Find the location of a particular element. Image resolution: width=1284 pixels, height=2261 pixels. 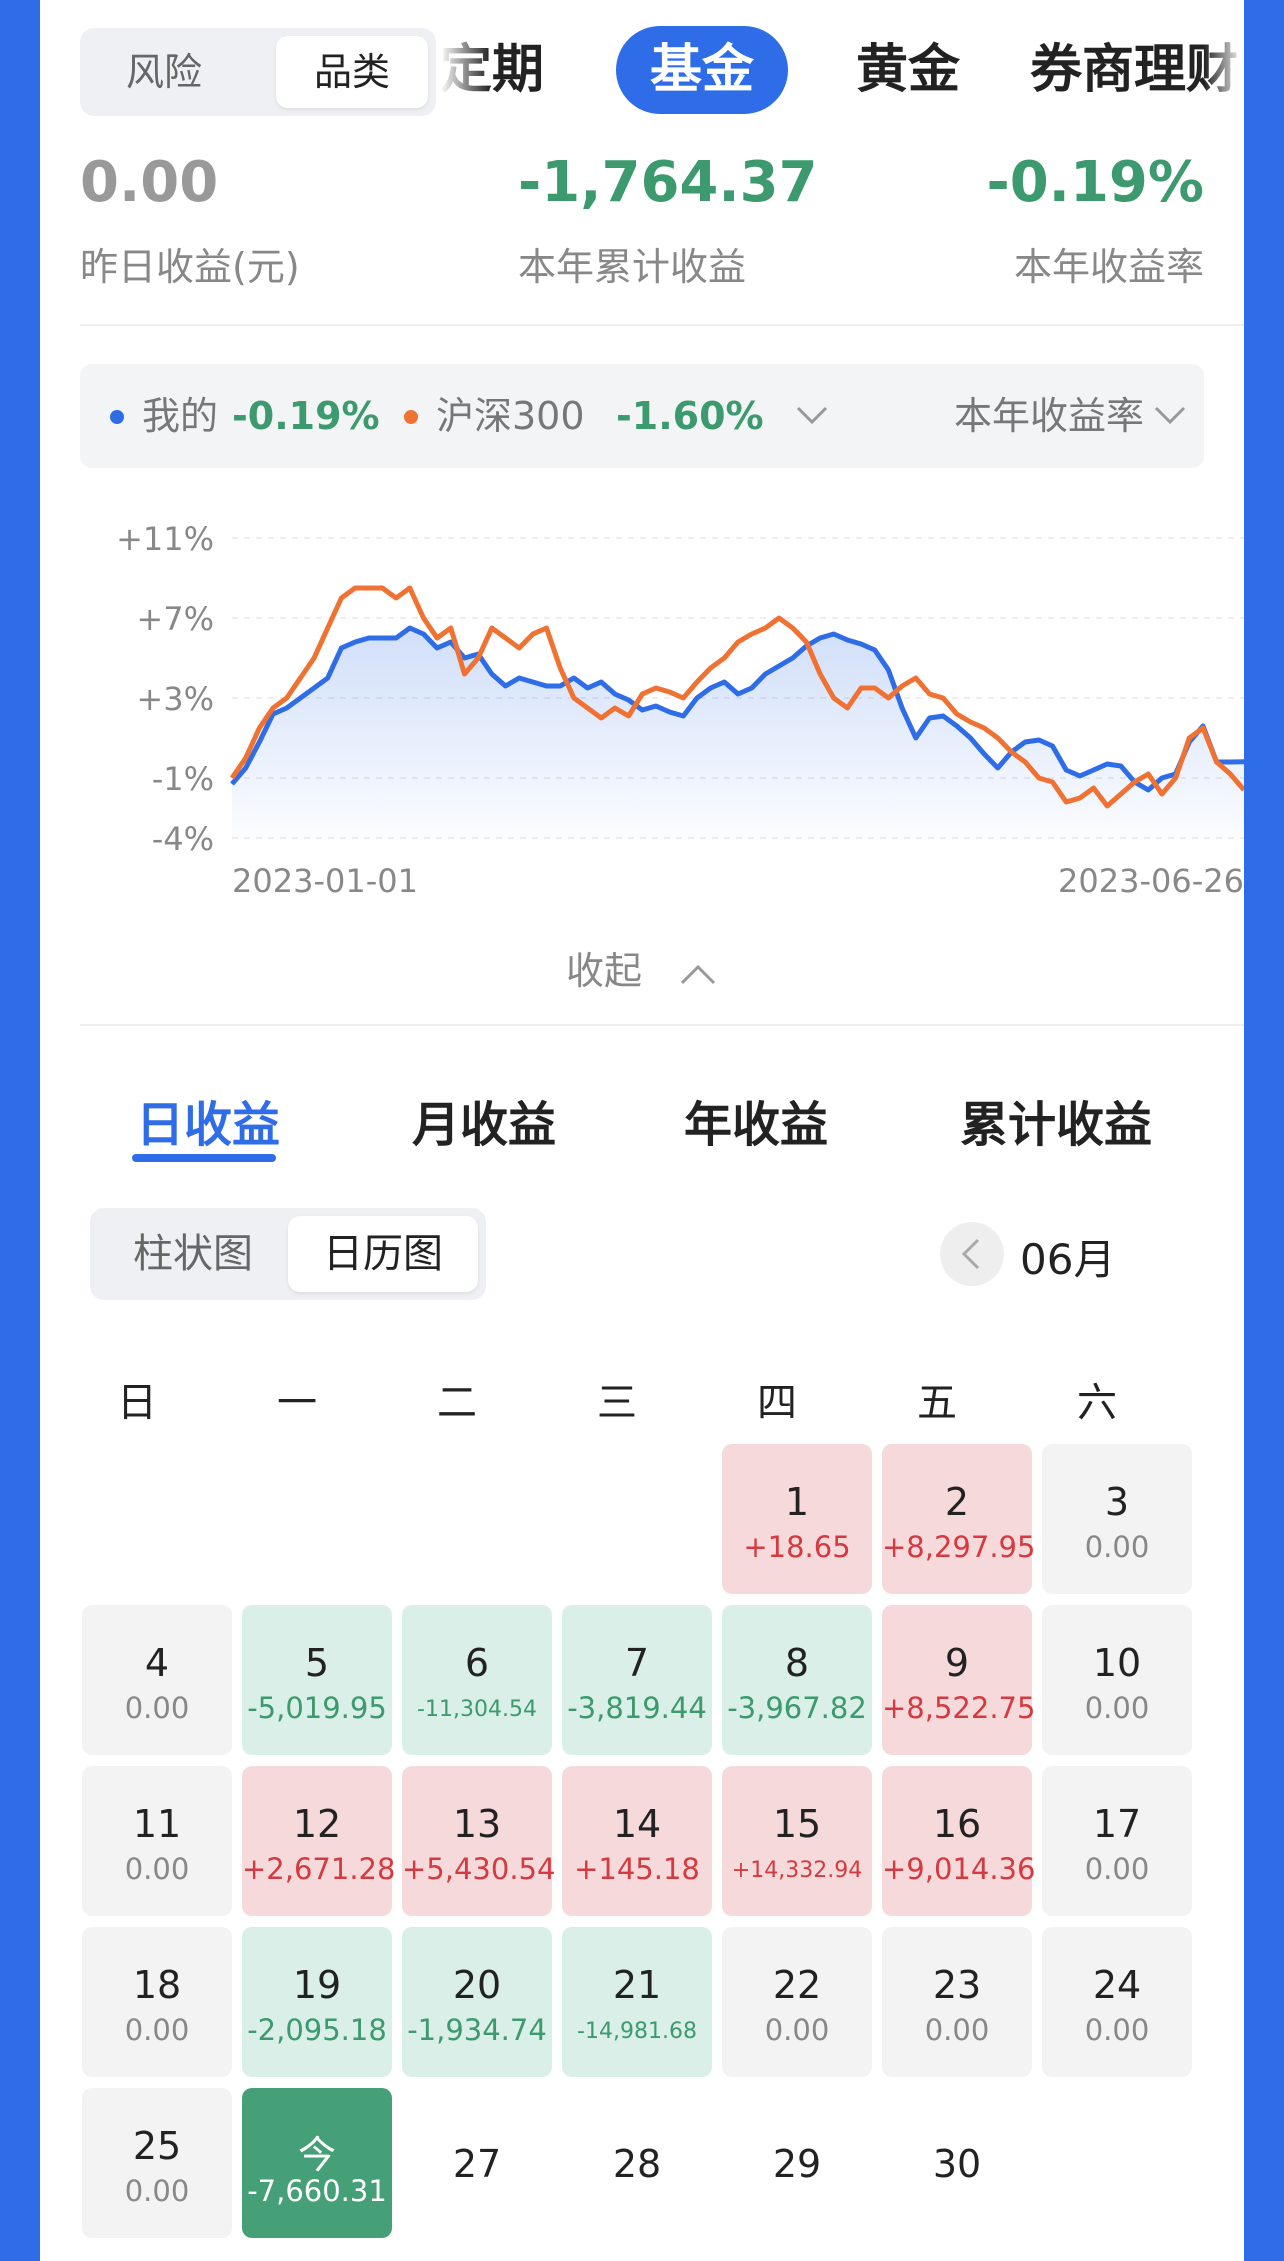

background-right is located at coordinates (1264, 135).